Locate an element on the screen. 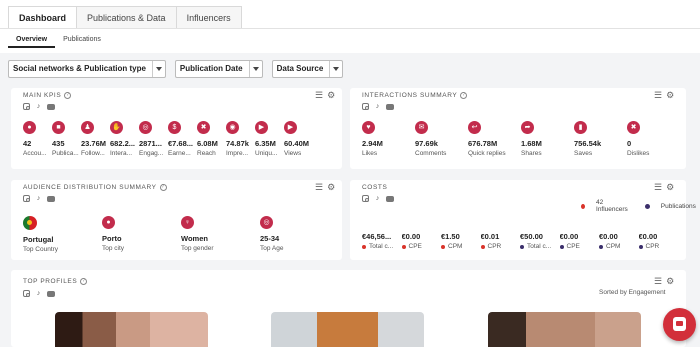 The width and height of the screenshot is (700, 347). kpi-label: Comments is located at coordinates (431, 153).